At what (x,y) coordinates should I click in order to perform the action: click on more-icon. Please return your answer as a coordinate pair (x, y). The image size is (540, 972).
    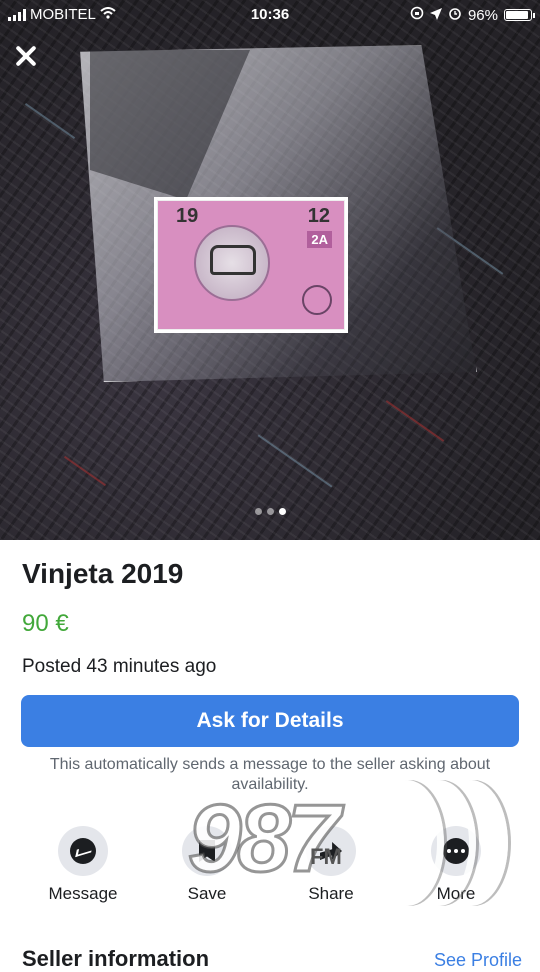
    Looking at the image, I should click on (456, 851).